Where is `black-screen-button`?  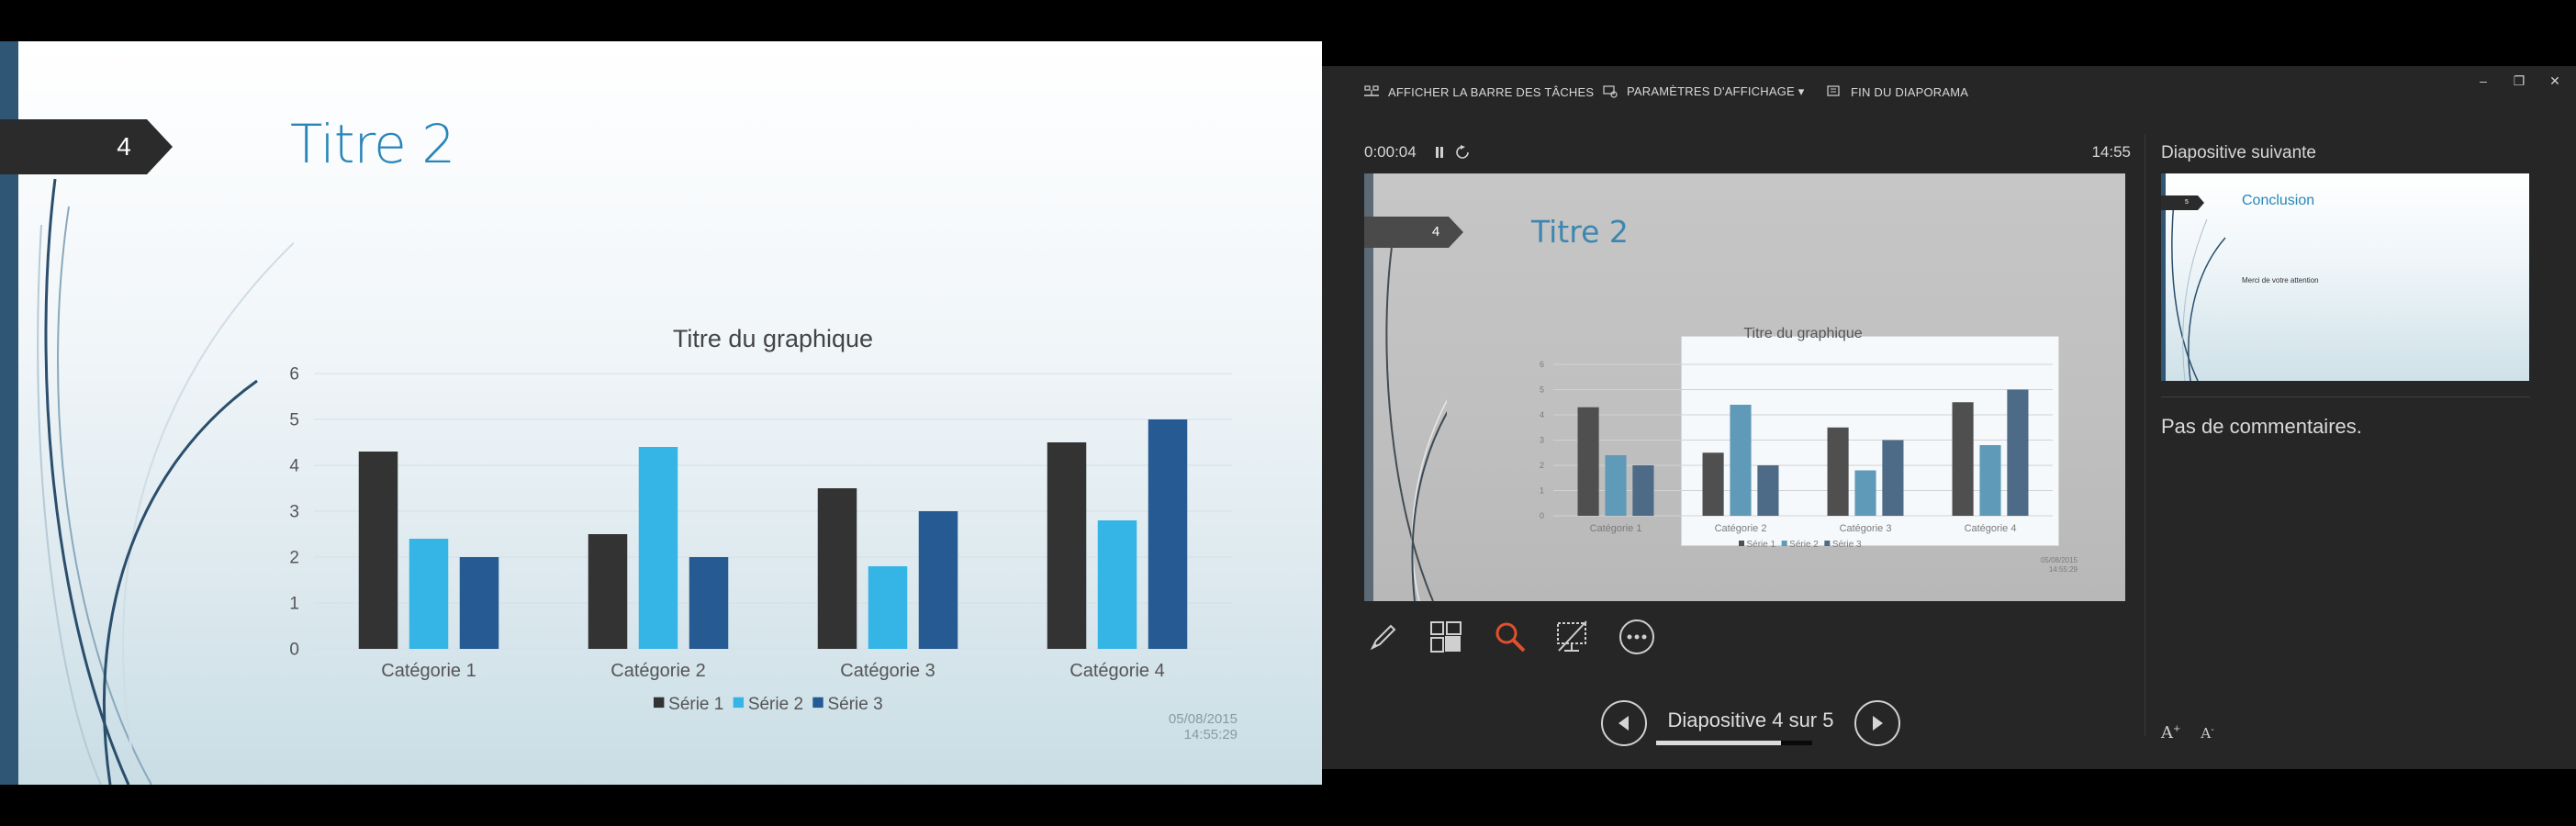 black-screen-button is located at coordinates (1572, 637).